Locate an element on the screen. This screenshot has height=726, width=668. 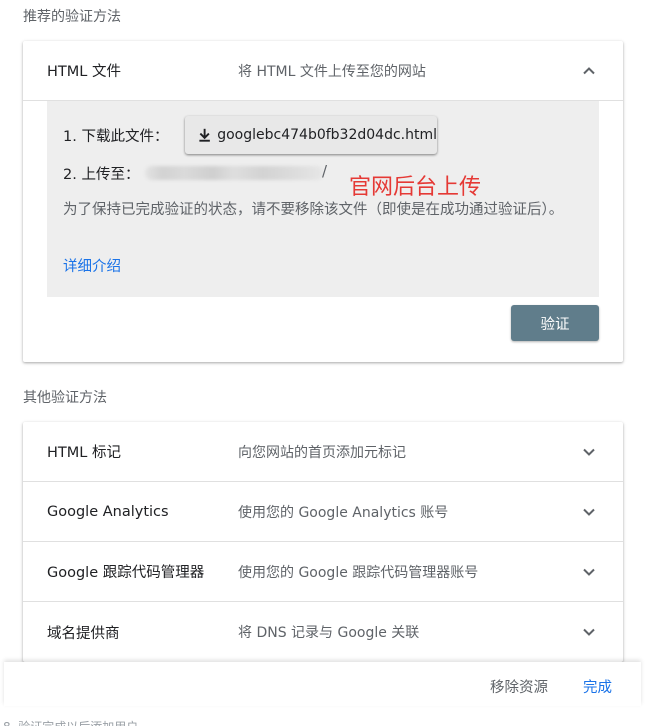
method-description: 将 DNS 记录与 Google 关联 is located at coordinates (329, 633).